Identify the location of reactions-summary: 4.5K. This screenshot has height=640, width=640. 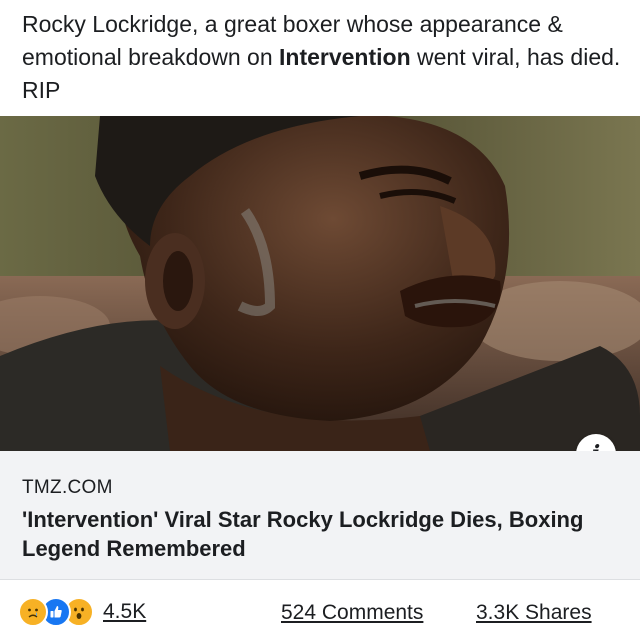
(82, 612).